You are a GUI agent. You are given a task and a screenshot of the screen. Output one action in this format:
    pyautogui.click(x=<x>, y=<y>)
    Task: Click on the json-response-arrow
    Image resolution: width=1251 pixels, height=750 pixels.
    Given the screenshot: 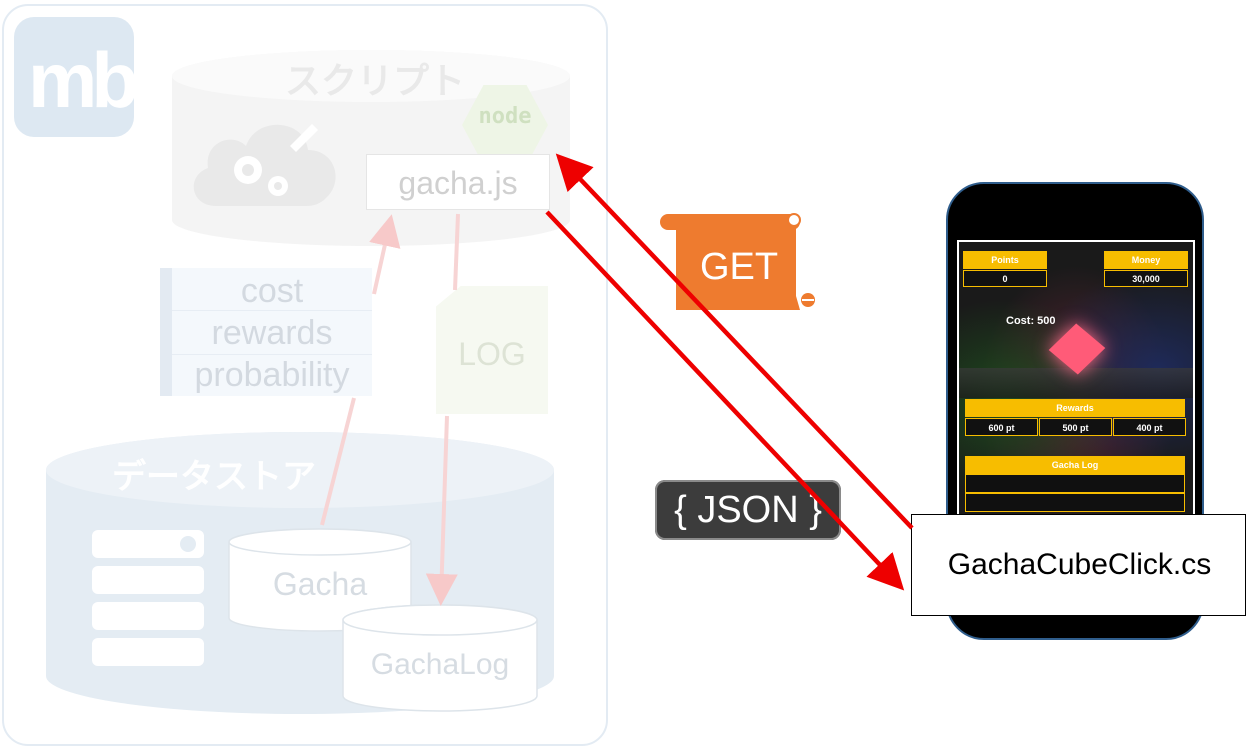 What is the action you would take?
    pyautogui.click(x=725, y=400)
    